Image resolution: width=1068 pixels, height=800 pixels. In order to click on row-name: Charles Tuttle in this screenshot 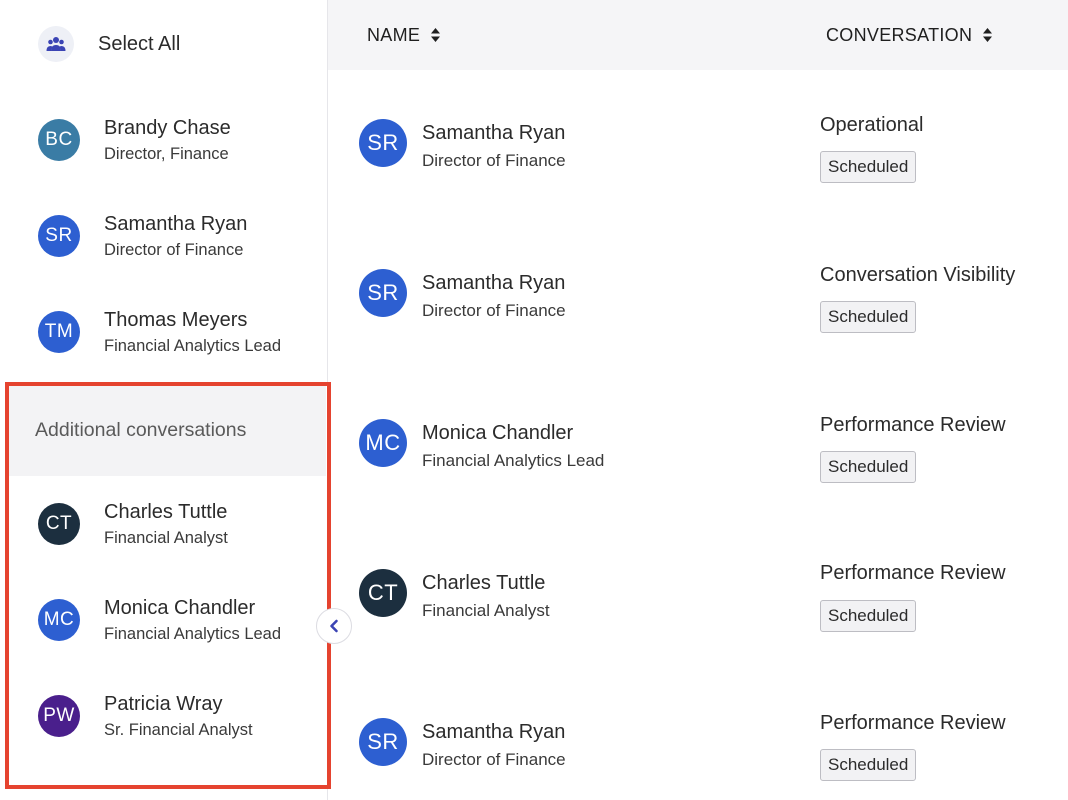, I will do `click(484, 583)`.